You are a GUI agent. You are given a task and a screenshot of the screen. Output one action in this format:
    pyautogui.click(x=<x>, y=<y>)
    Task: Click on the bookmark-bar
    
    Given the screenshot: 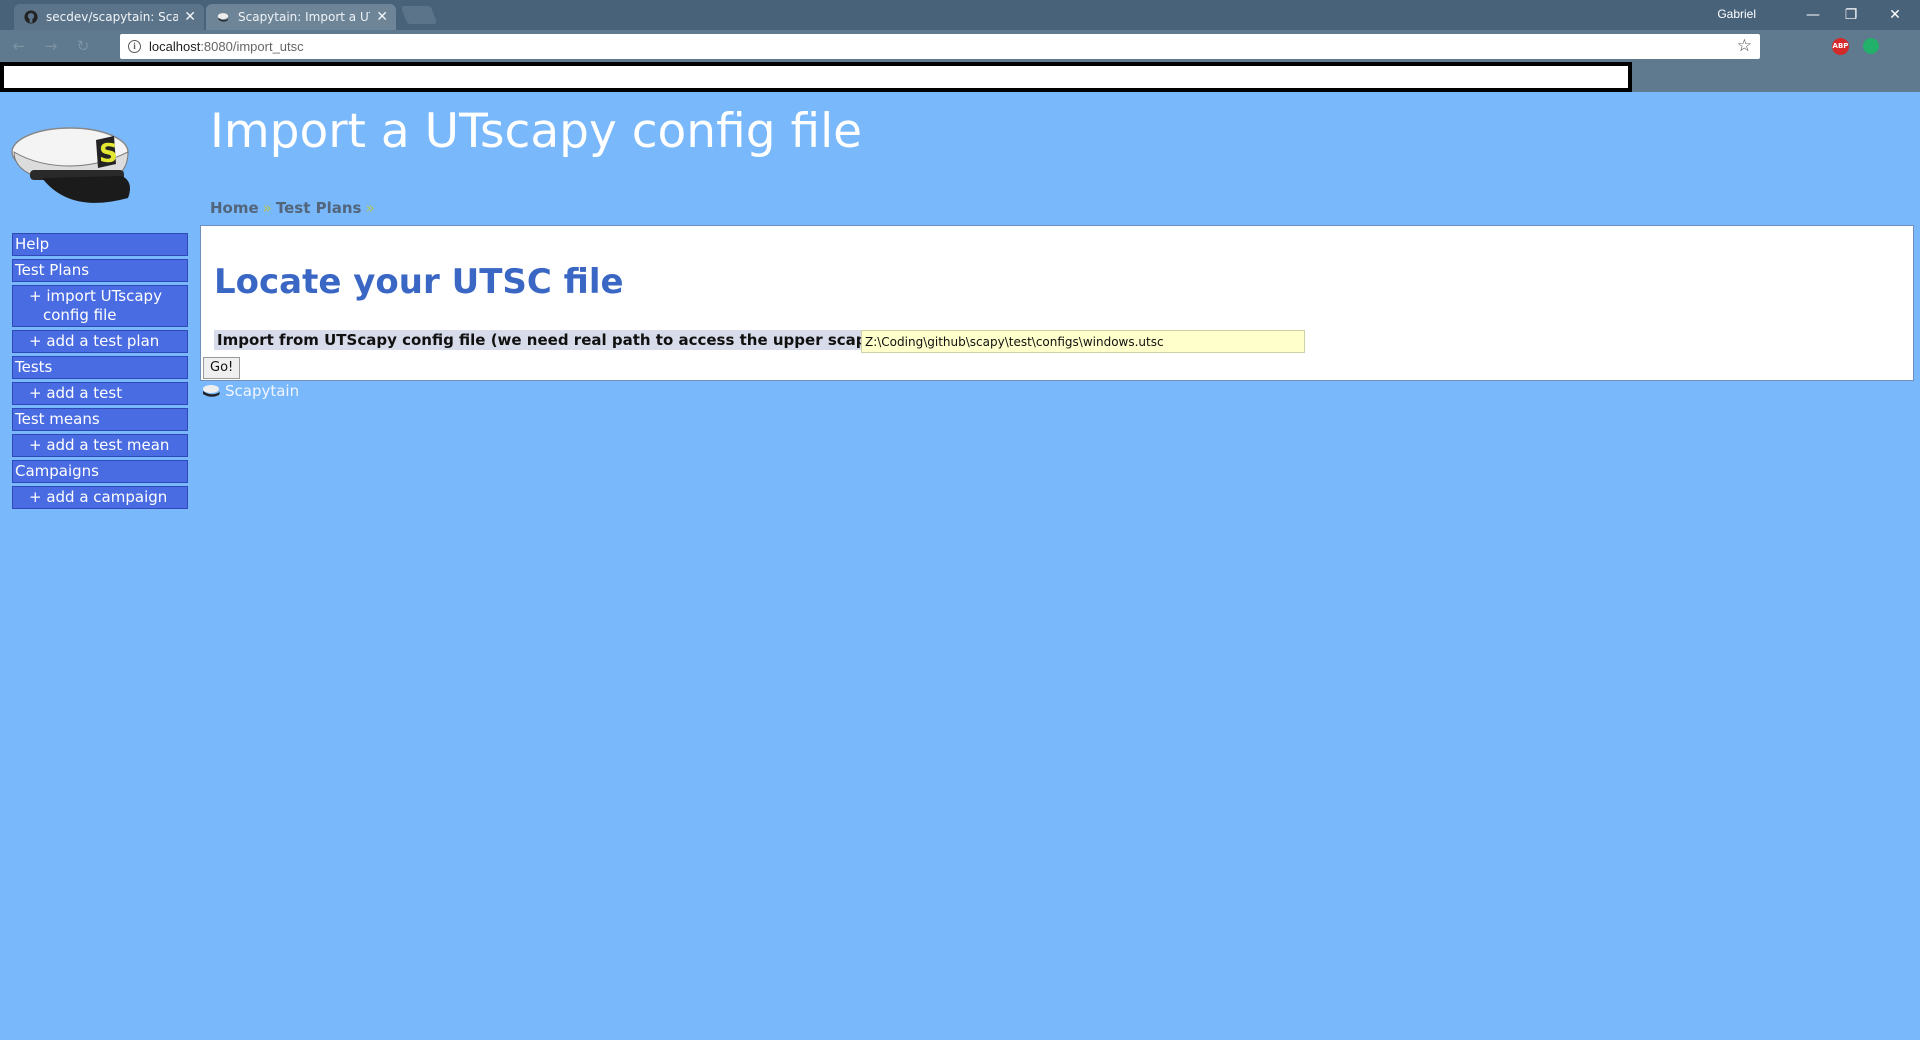 What is the action you would take?
    pyautogui.click(x=816, y=77)
    